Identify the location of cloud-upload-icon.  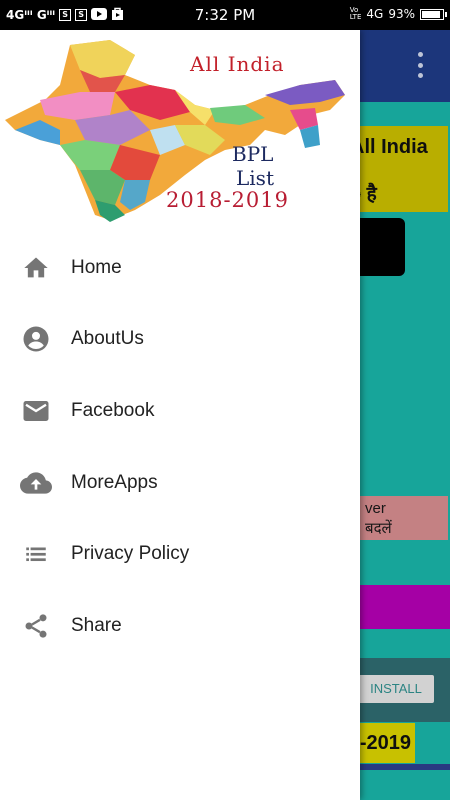
(36, 483).